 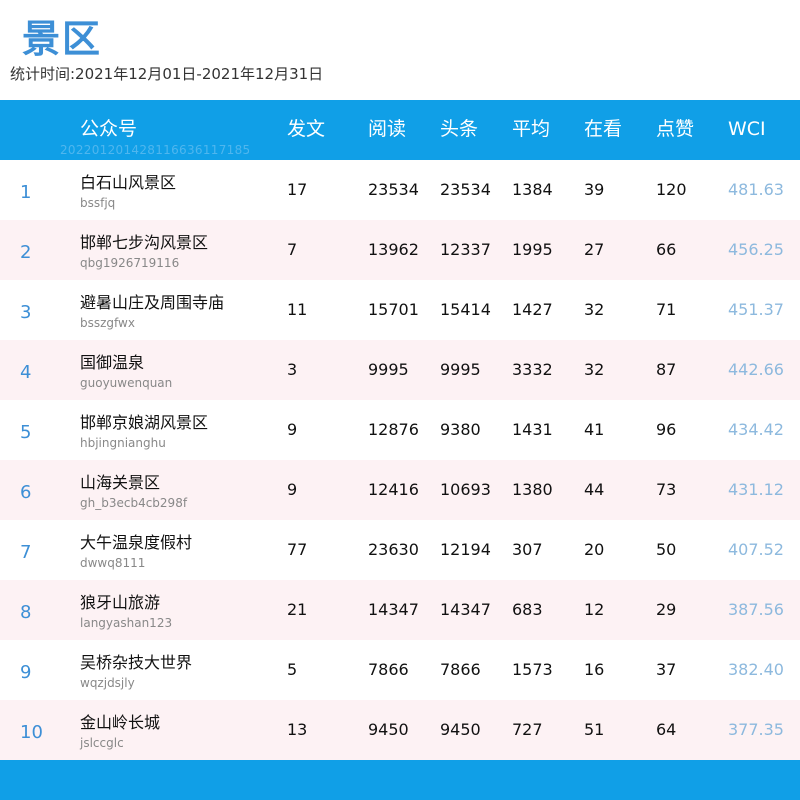 I want to click on headline-value: 7866, so click(x=460, y=669).